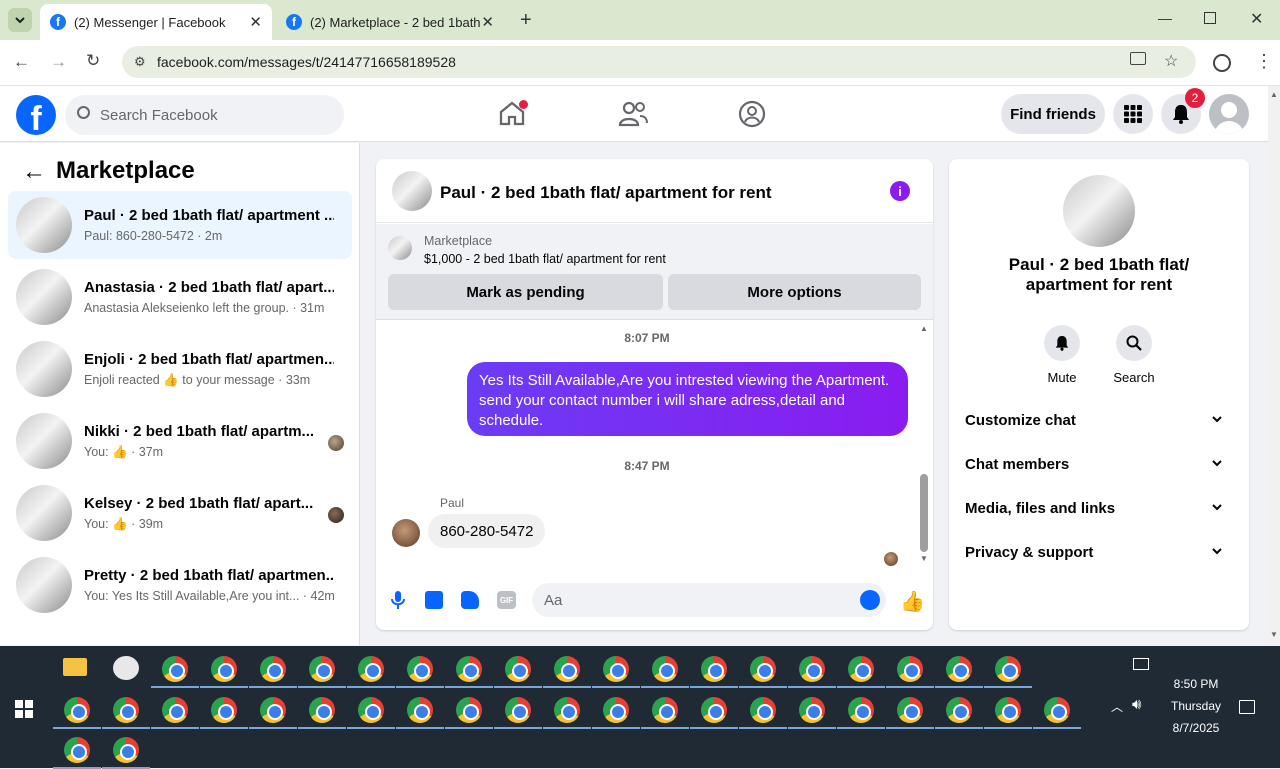  I want to click on facebook-logo-icon: f, so click(36, 115).